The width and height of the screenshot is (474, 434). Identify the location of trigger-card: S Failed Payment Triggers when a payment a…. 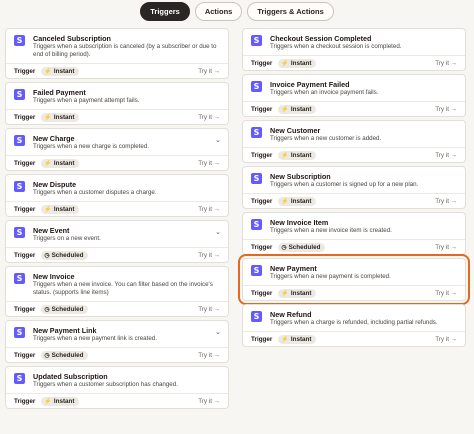
(117, 103).